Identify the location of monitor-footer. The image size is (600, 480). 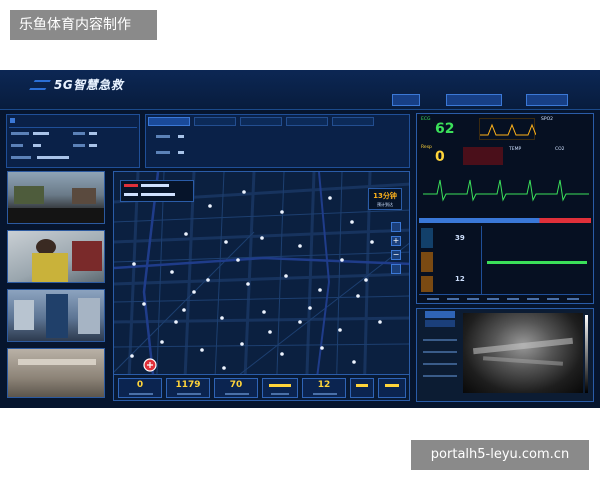
(505, 298).